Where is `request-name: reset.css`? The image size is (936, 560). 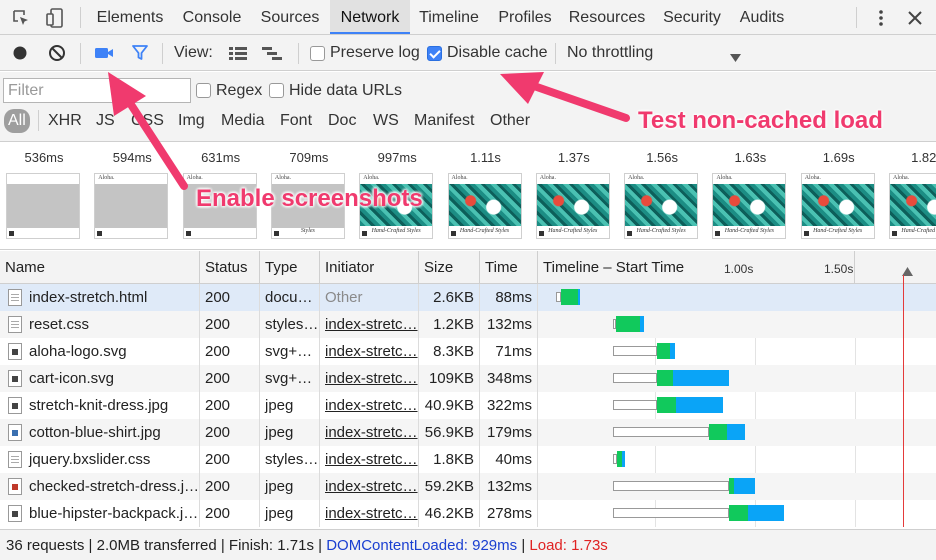 request-name: reset.css is located at coordinates (59, 324).